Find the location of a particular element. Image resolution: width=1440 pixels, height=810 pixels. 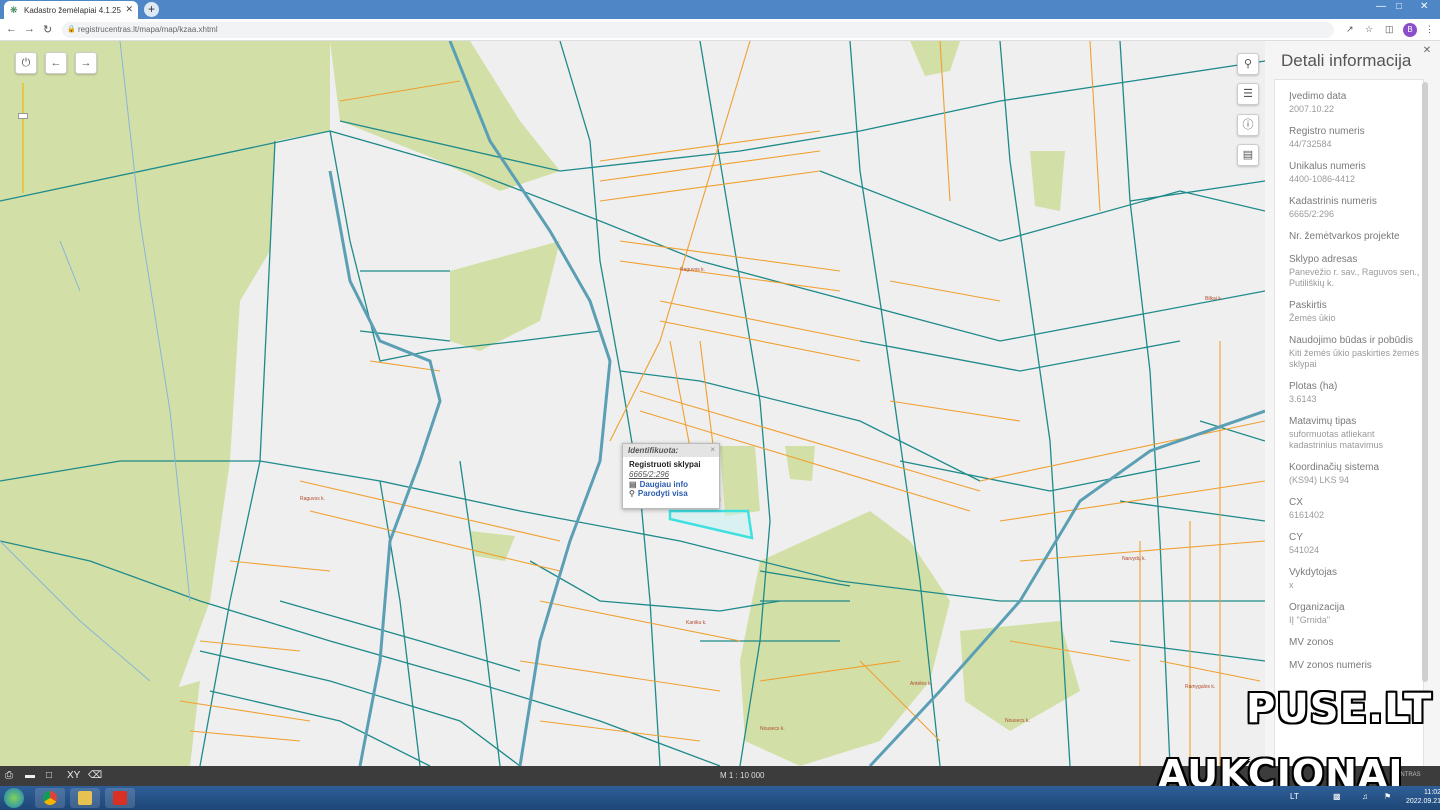

flag-icon: ⚑ is located at coordinates (1387, 796).